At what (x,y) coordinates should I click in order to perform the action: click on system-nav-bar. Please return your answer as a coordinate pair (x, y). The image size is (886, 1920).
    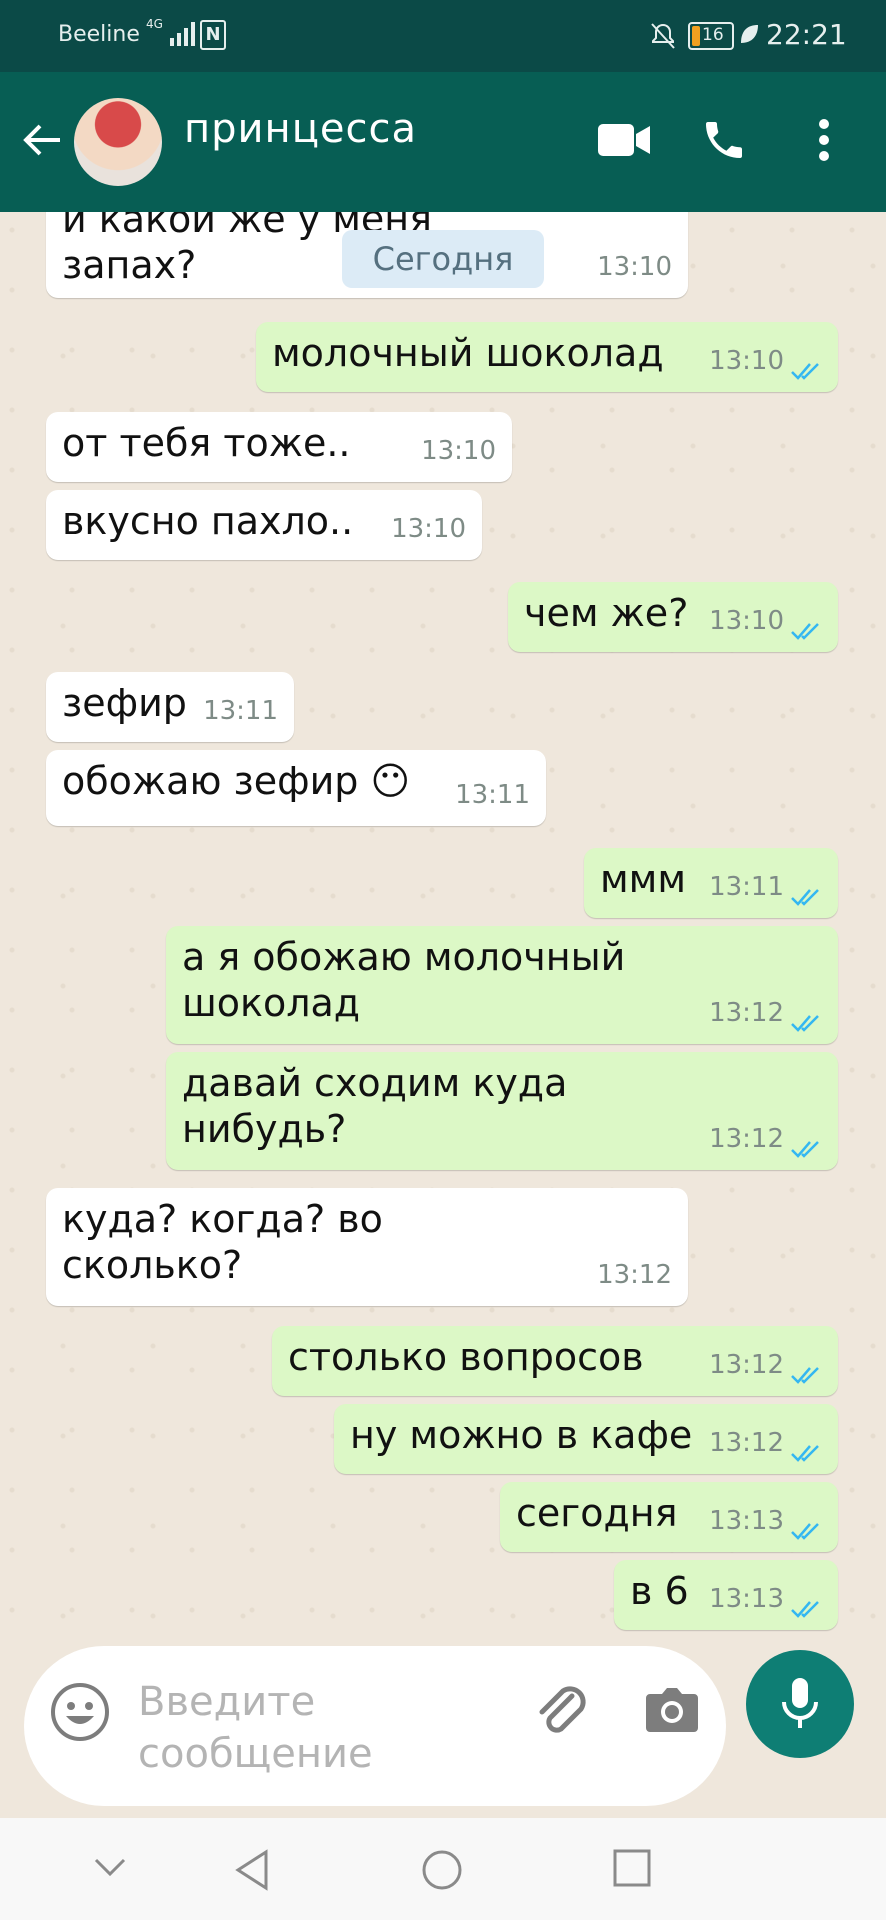
    Looking at the image, I should click on (443, 1869).